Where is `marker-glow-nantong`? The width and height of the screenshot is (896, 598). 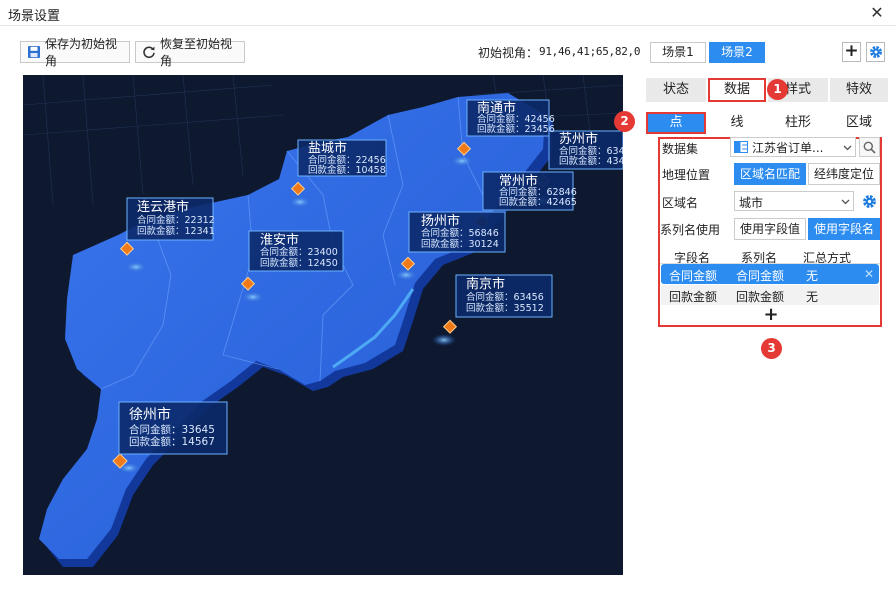
marker-glow-nantong is located at coordinates (462, 161).